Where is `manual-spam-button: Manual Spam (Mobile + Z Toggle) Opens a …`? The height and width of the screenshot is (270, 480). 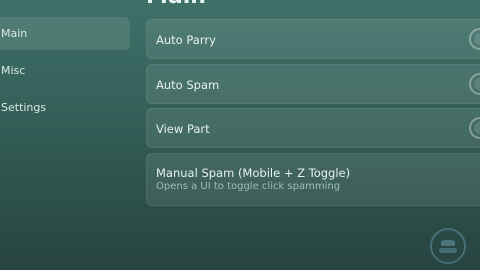 manual-spam-button: Manual Spam (Mobile + Z Toggle) Opens a … is located at coordinates (313, 179).